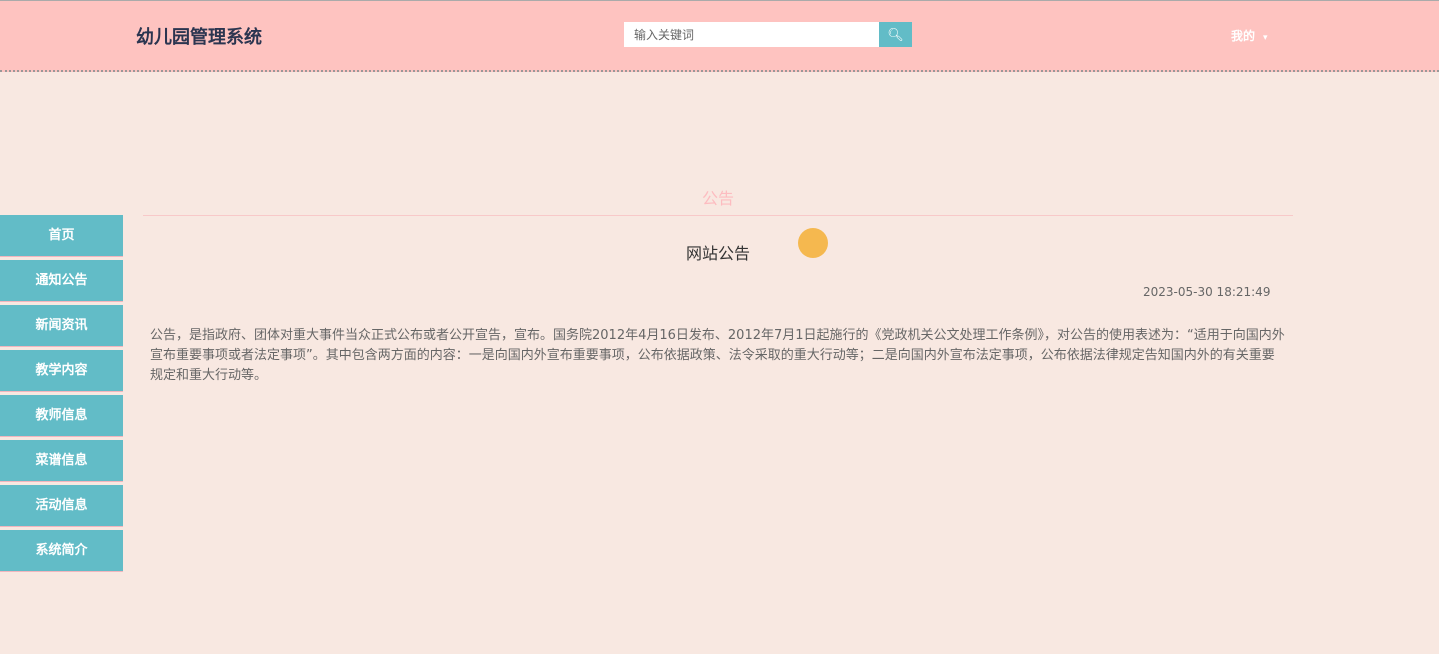  I want to click on user-menu: 我的 ▾, so click(1249, 35).